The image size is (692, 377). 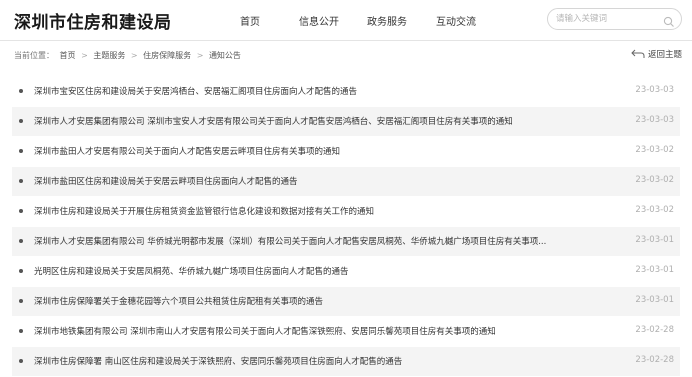 What do you see at coordinates (187, 151) in the screenshot?
I see `list-item-title: 深圳市盐田人才安居有限公司关于面向人才配售安居云畔项目住房有关事项的通知` at bounding box center [187, 151].